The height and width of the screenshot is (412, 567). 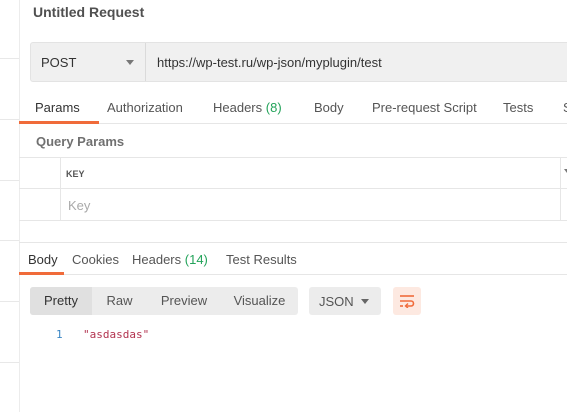 I want to click on tab-params: Params, so click(x=57, y=107).